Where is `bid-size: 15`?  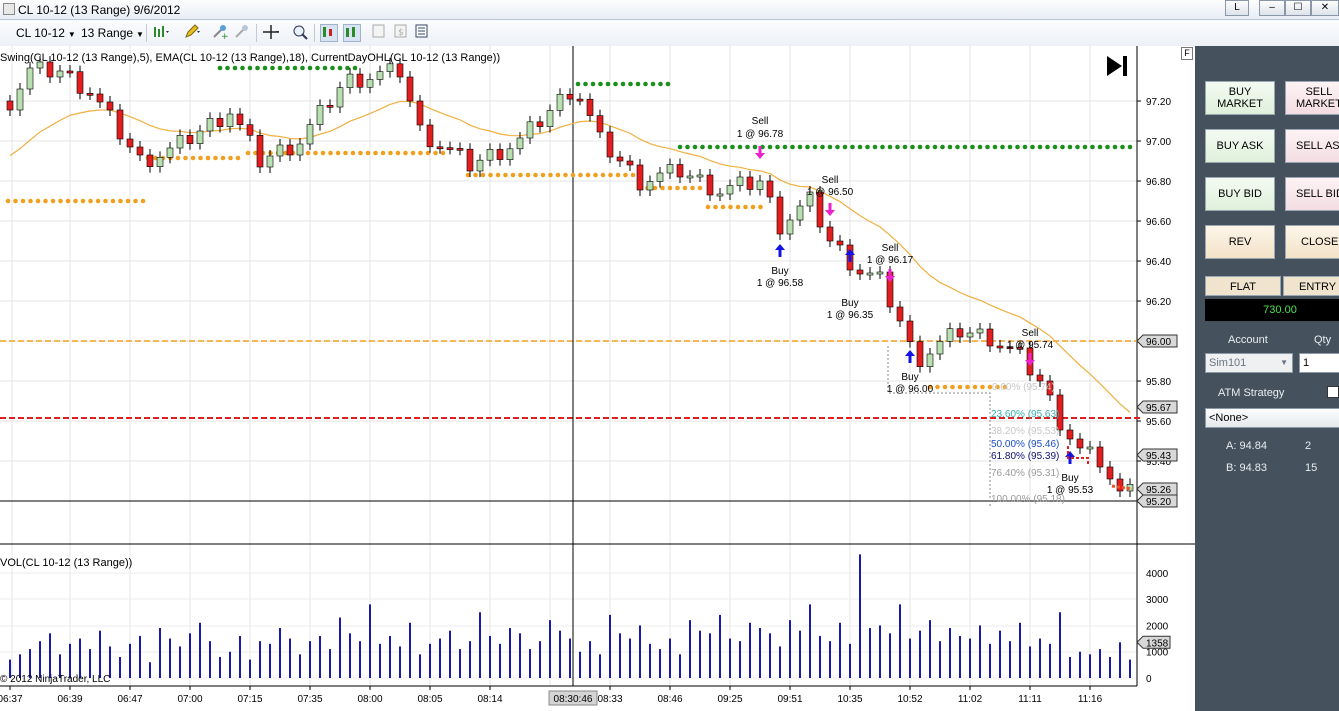 bid-size: 15 is located at coordinates (1311, 468).